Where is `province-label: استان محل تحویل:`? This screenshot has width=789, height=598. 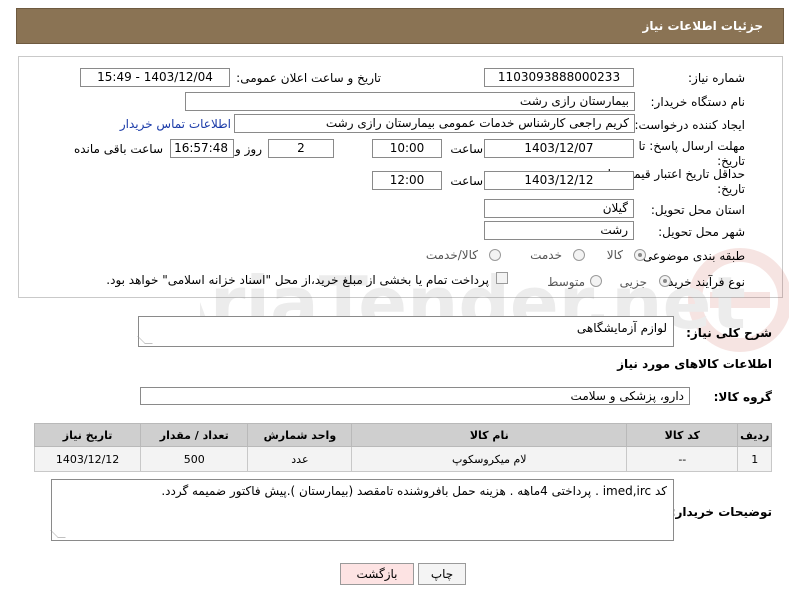
province-label: استان محل تحویل: is located at coordinates (697, 210).